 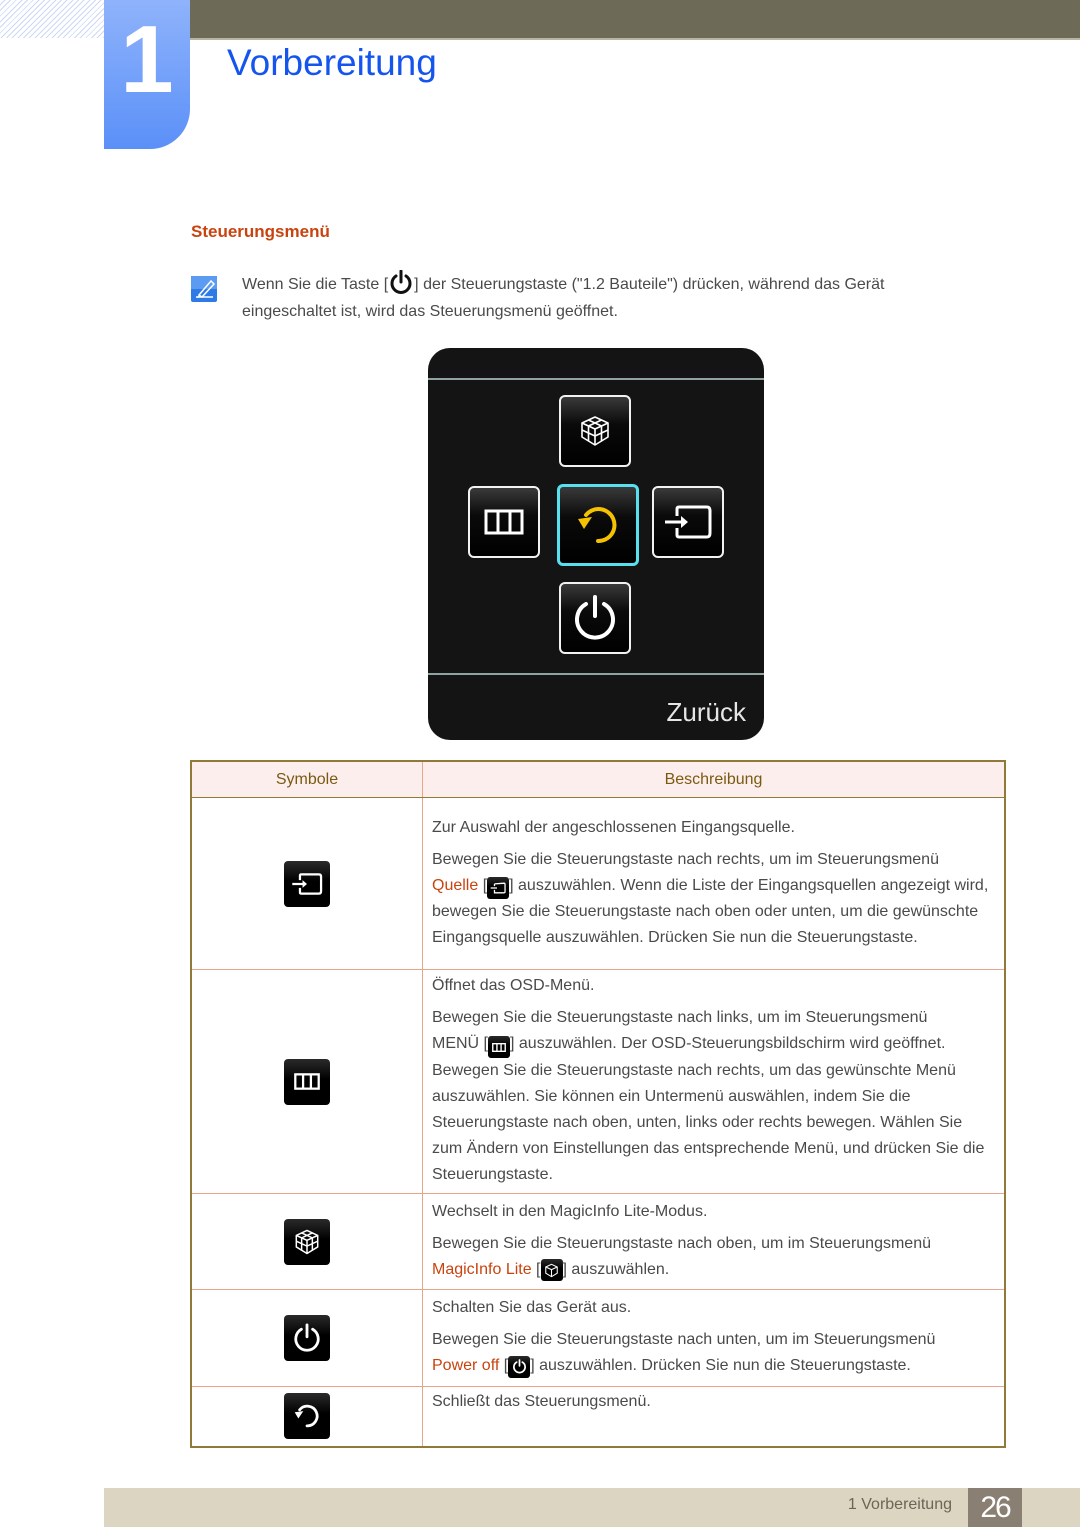 What do you see at coordinates (635, 20) in the screenshot?
I see `header-band` at bounding box center [635, 20].